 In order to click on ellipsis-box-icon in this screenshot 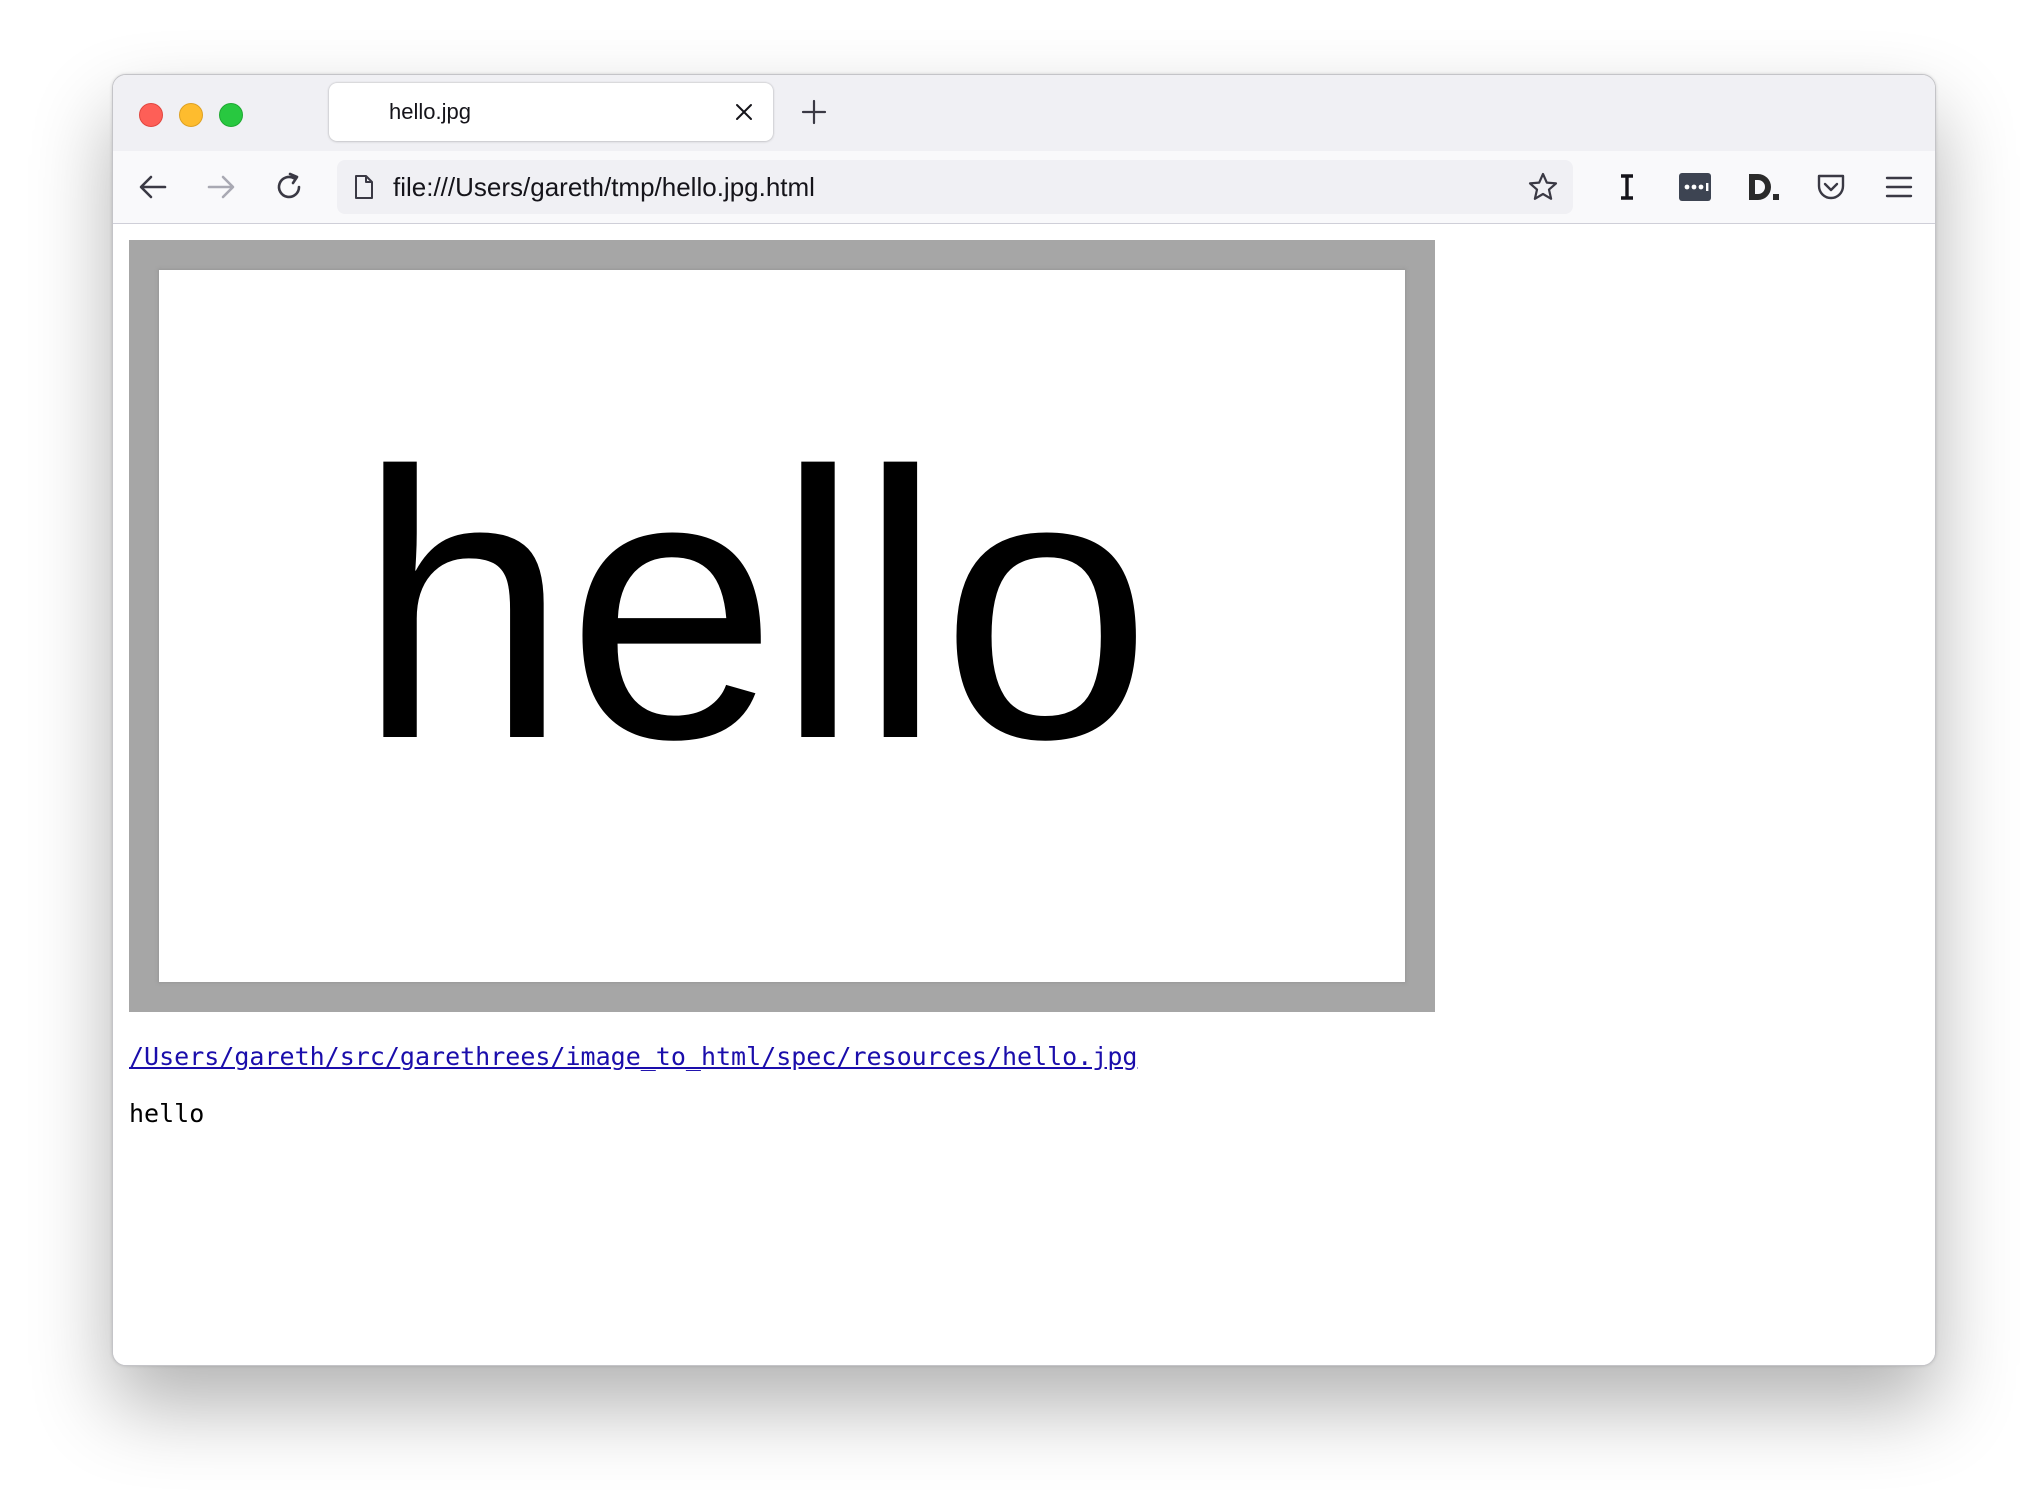, I will do `click(1695, 187)`.